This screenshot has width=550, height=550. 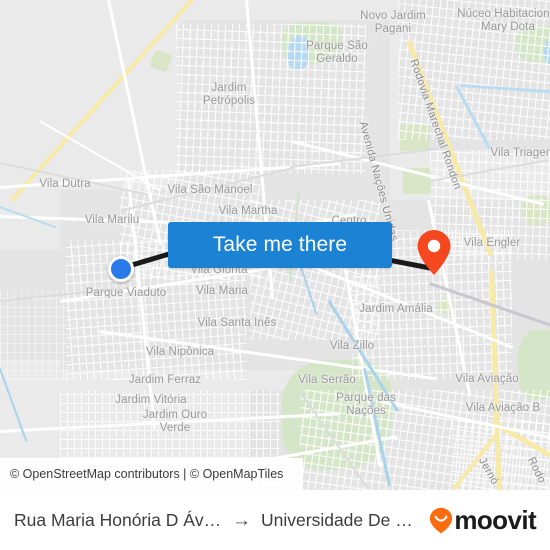 I want to click on moovit-logo: moovit, so click(x=483, y=520).